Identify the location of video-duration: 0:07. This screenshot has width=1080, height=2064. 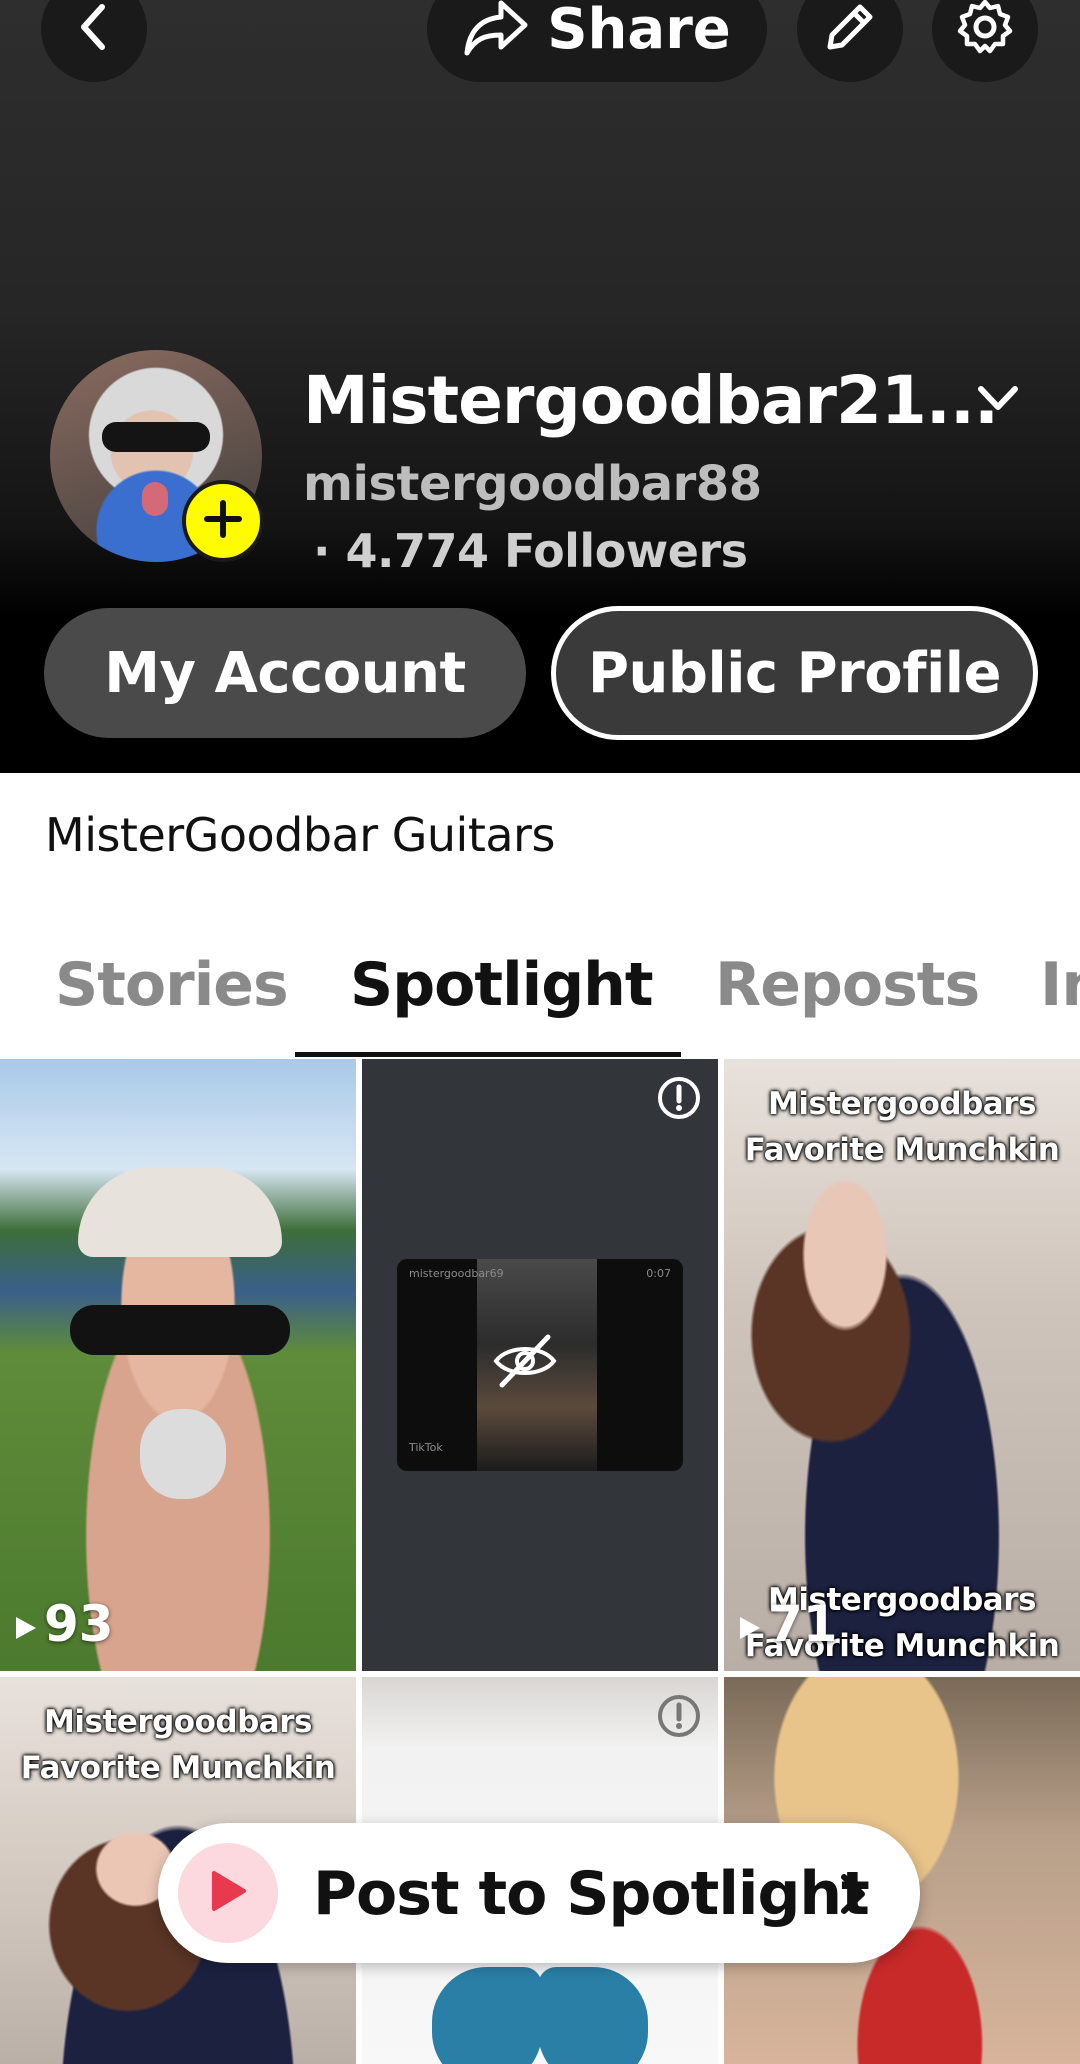
(658, 1273).